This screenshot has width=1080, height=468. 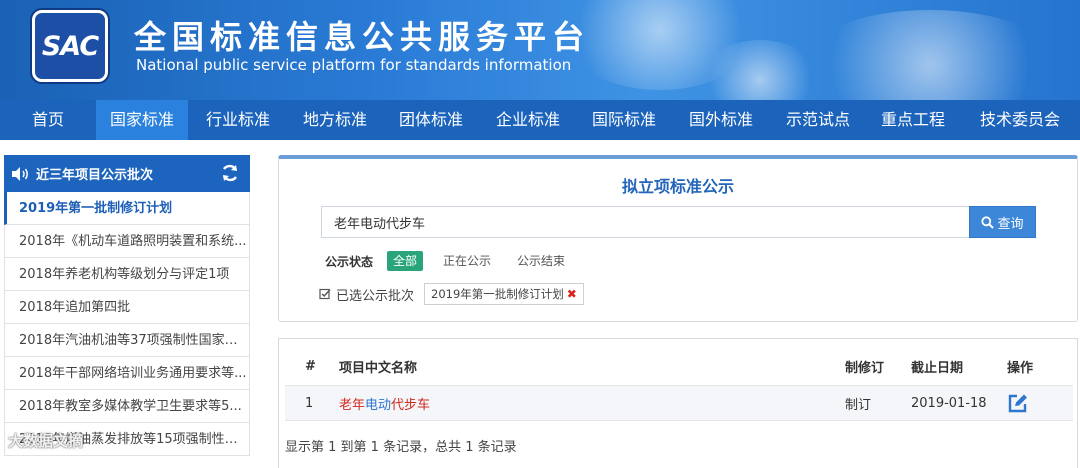 I want to click on sidebar-header: 近三年项目公示批次, so click(x=127, y=173).